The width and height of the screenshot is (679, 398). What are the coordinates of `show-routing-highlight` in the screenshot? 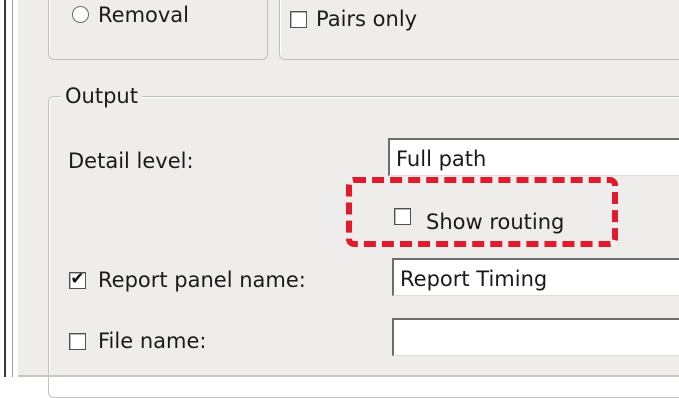 It's located at (482, 212).